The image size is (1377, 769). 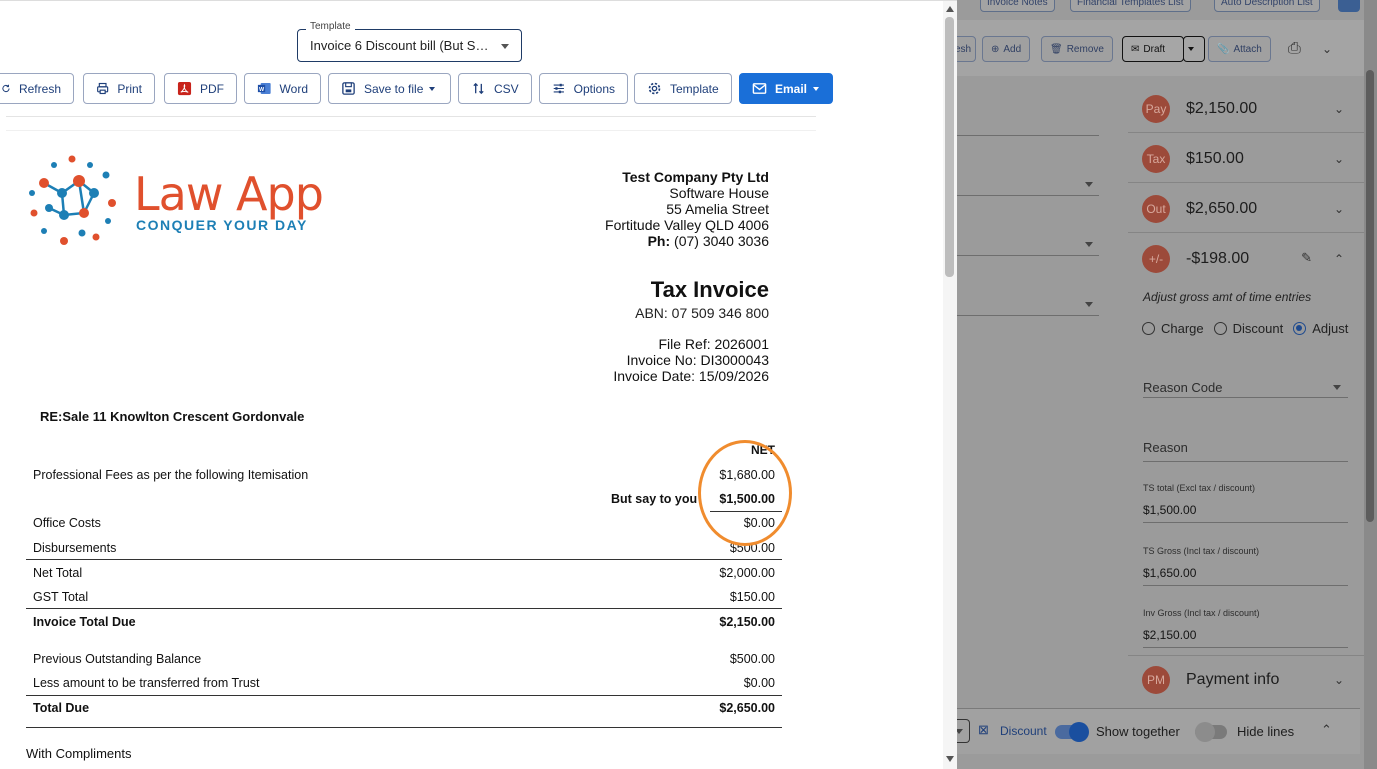 I want to click on pdf-label: PDF, so click(x=212, y=88).